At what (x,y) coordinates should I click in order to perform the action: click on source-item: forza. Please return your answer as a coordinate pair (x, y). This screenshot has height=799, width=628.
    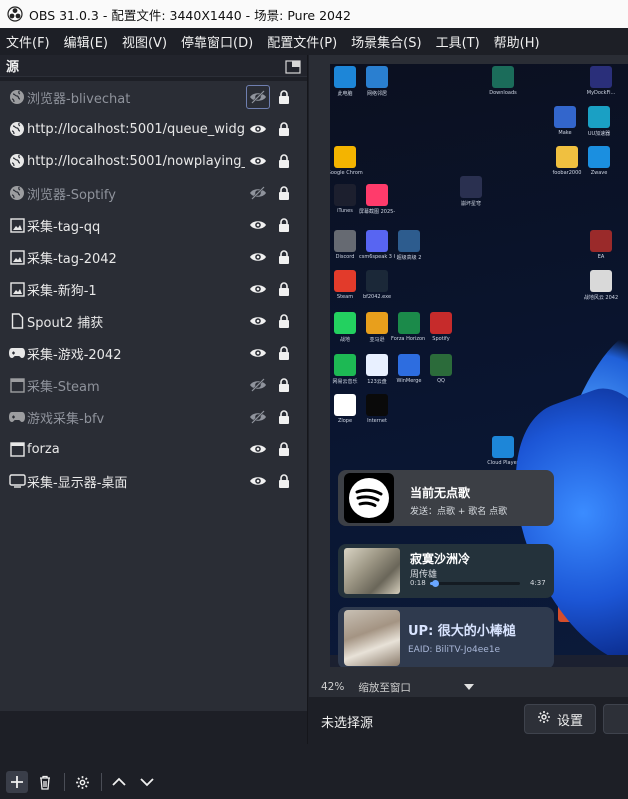
    Looking at the image, I should click on (153, 449).